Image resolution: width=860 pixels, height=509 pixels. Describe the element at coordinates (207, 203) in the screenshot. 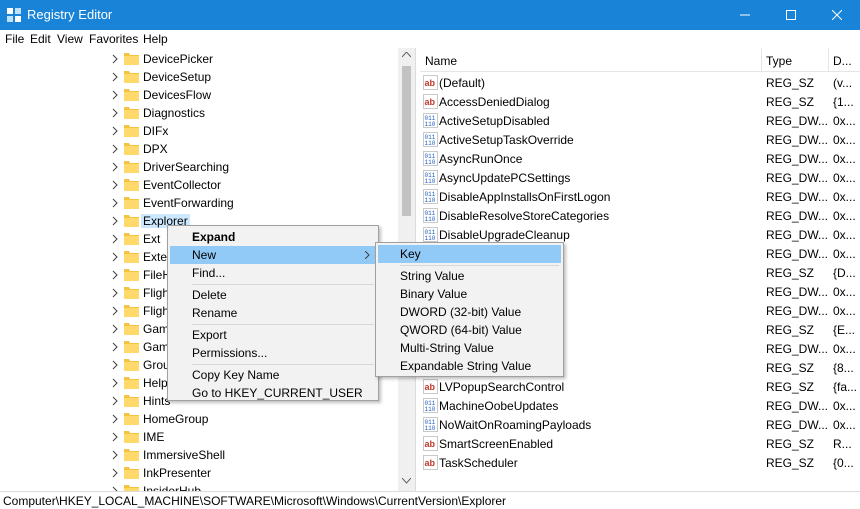

I see `tree-item-eventforwarding: EventForwarding` at that location.